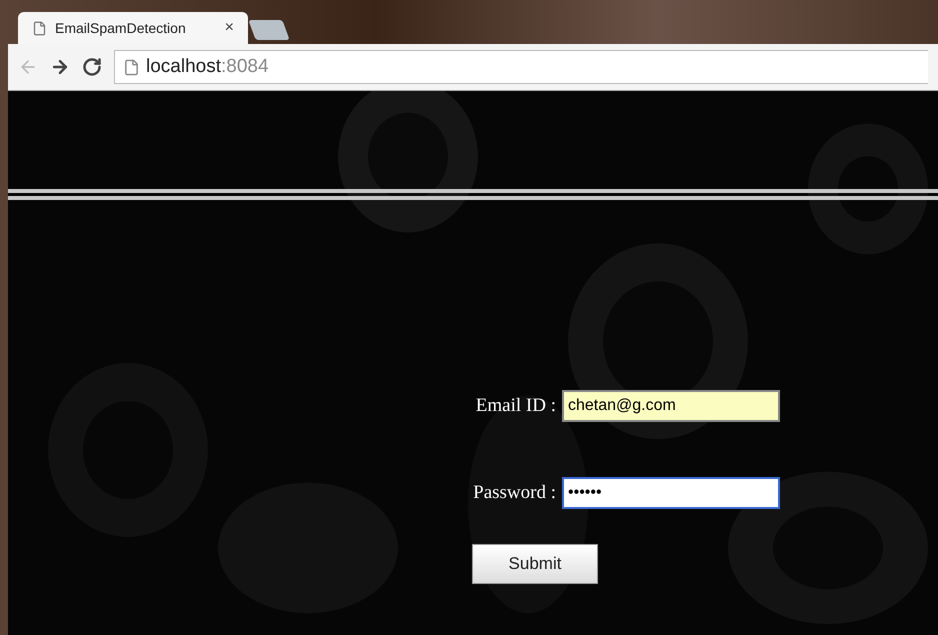  I want to click on input-field: chetan@g.com, so click(671, 406).